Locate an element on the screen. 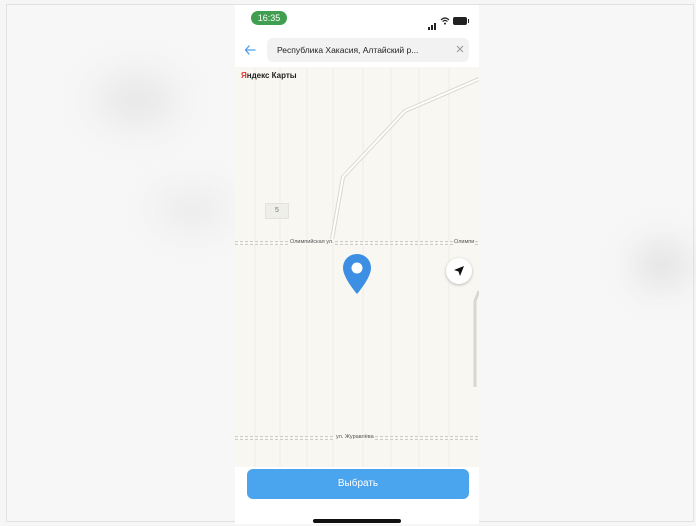 The height and width of the screenshot is (526, 696). yandex-maps-logo: Яндекс Карты is located at coordinates (269, 75).